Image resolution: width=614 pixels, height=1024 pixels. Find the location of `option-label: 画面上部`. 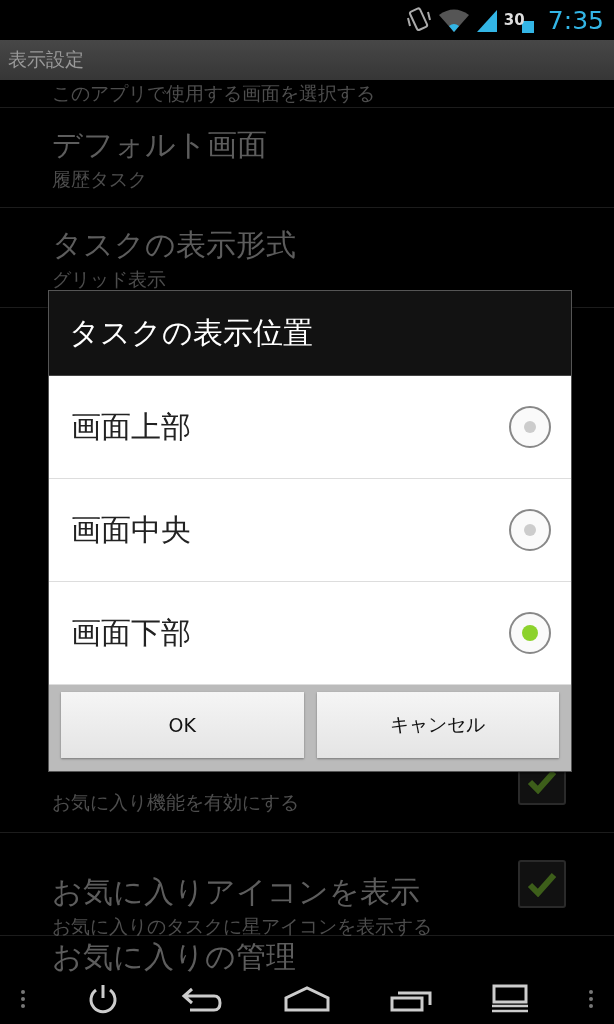

option-label: 画面上部 is located at coordinates (131, 426).